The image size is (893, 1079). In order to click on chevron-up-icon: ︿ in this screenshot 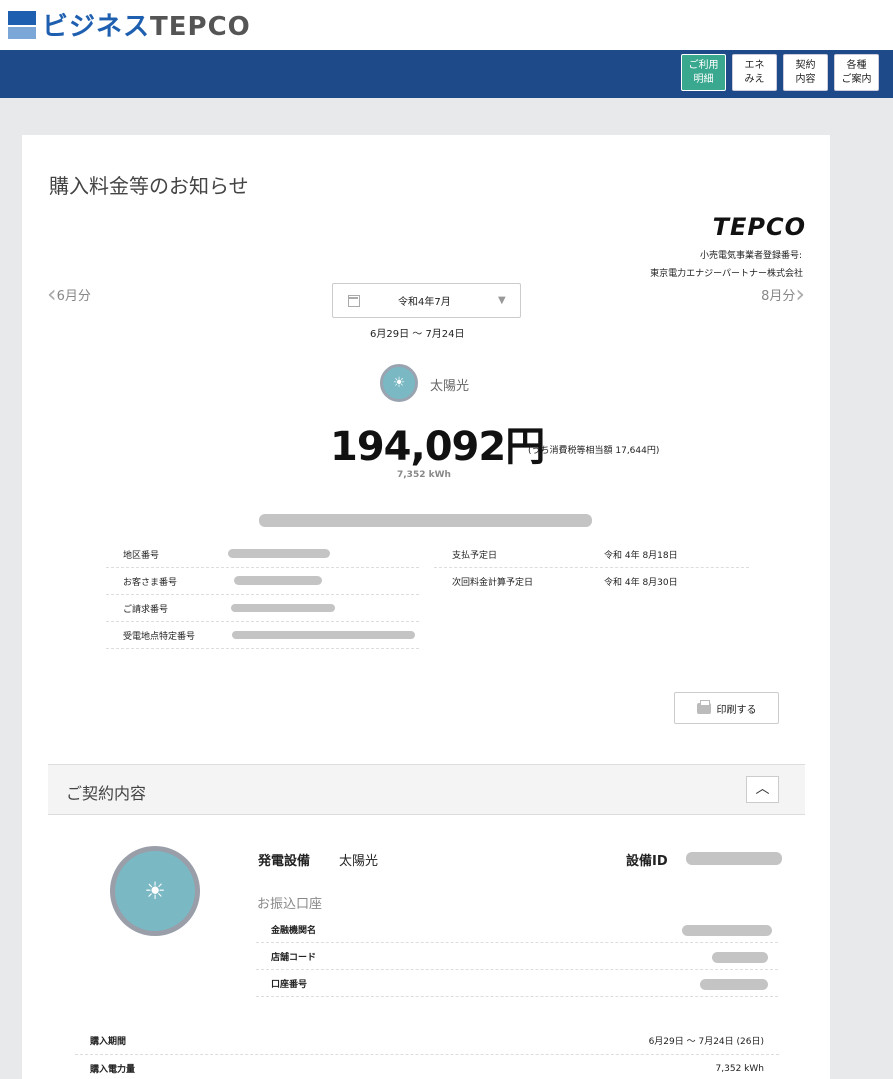, I will do `click(762, 789)`.